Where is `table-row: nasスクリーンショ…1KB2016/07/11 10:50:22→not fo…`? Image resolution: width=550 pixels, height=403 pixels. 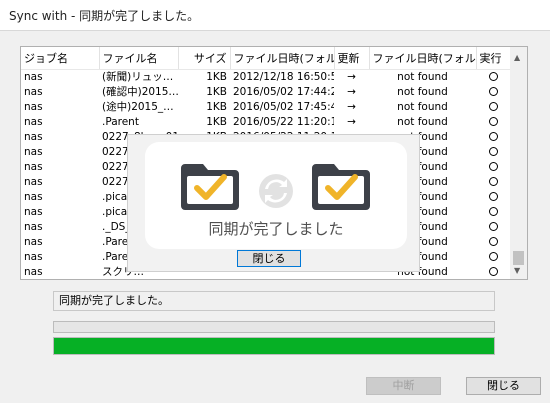 table-row: nasスクリーンショ…1KB2016/07/11 10:50:22→not fo… is located at coordinates (266, 280).